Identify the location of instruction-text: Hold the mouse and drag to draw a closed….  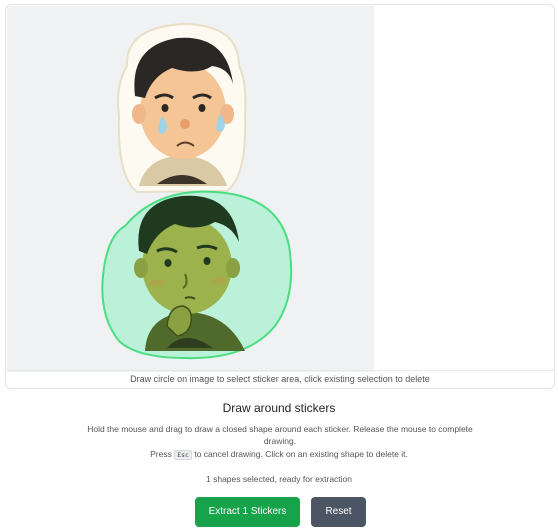
(280, 435).